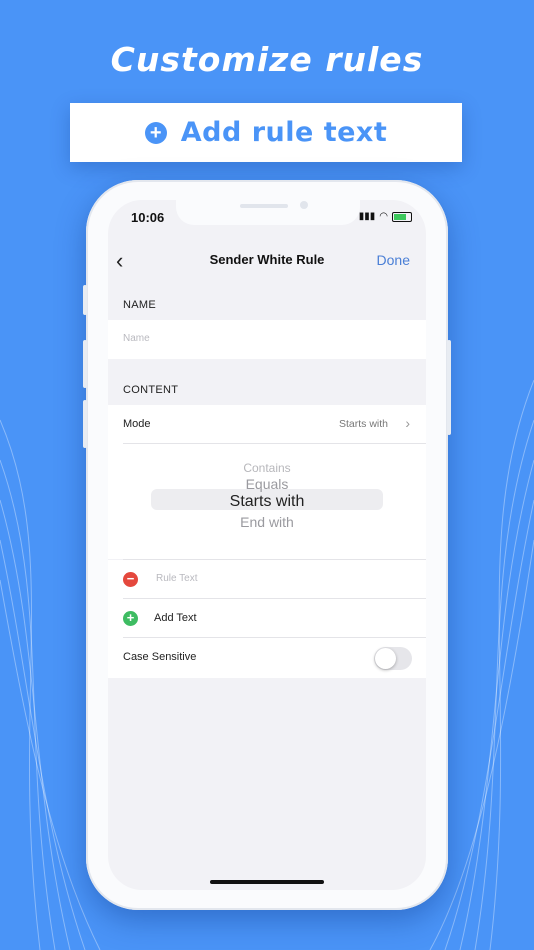  I want to click on headline: Customize rules, so click(267, 59).